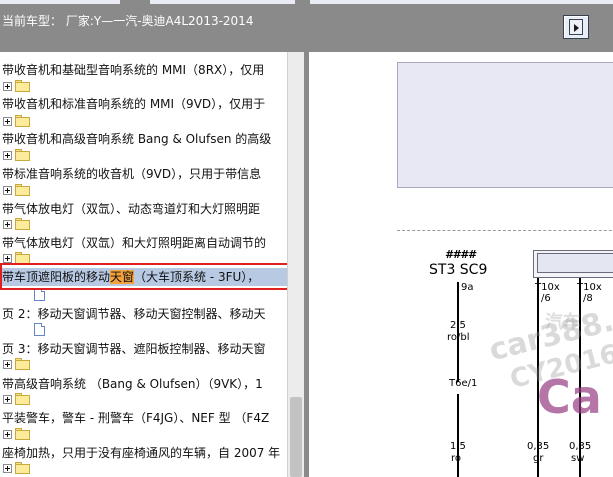 The image size is (613, 477). What do you see at coordinates (39, 329) in the screenshot?
I see `document-icon` at bounding box center [39, 329].